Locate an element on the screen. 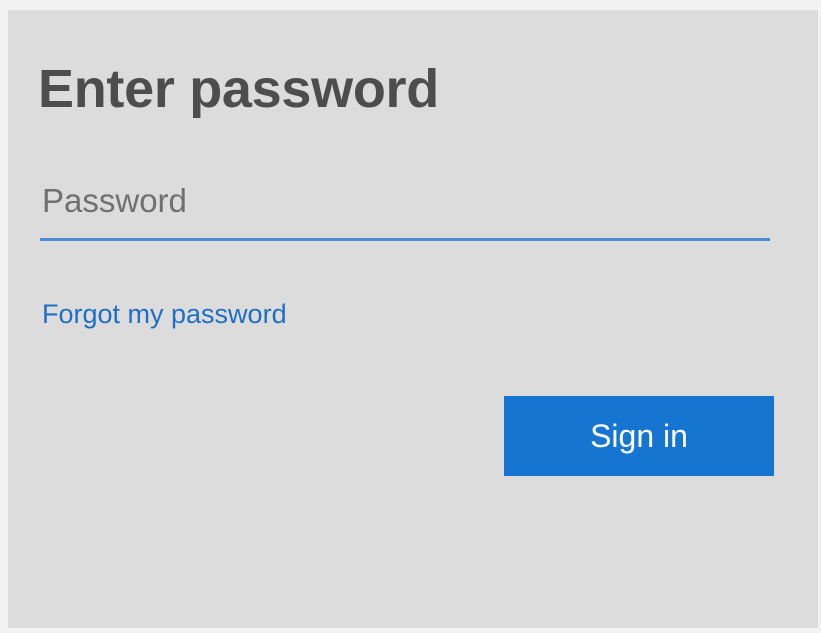 The image size is (821, 633). page-title: Enter password is located at coordinates (238, 89).